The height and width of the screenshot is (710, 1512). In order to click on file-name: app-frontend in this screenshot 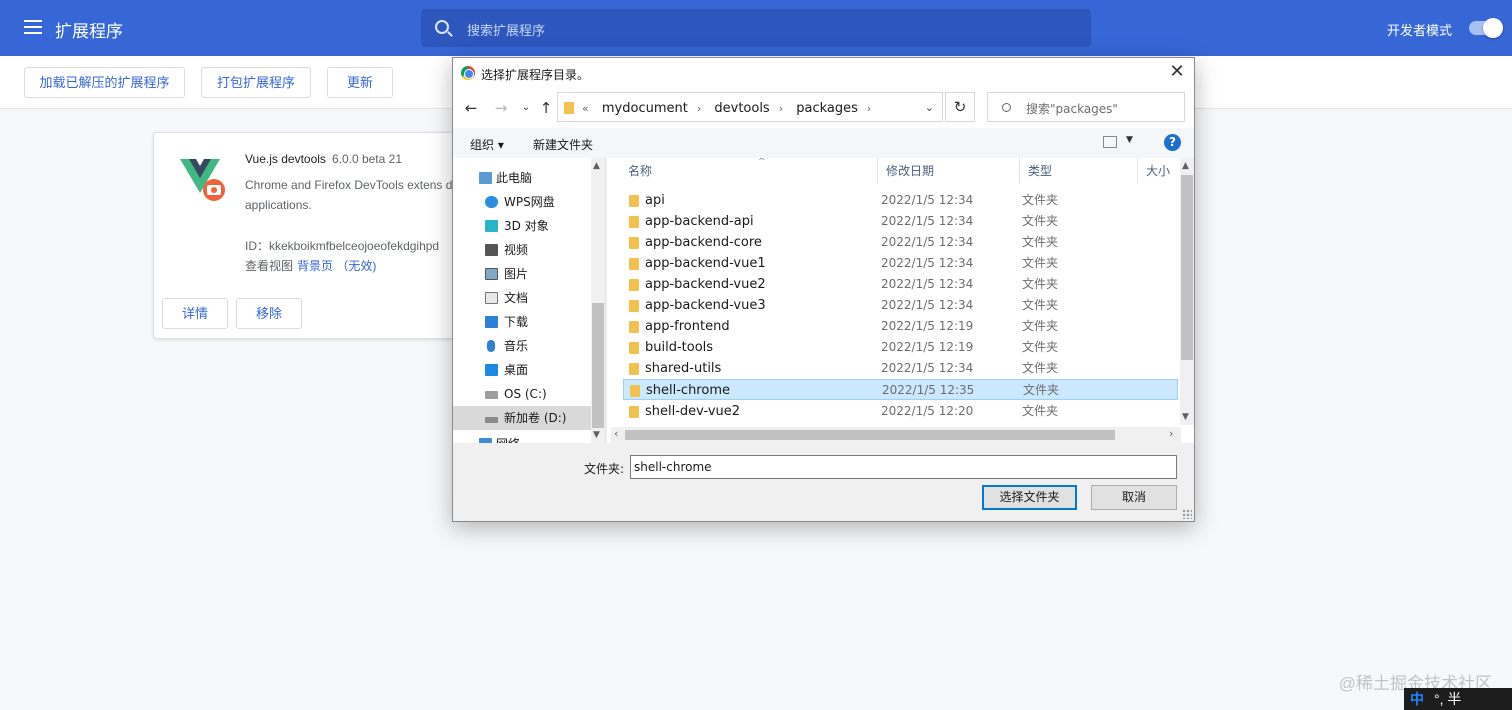, I will do `click(687, 326)`.